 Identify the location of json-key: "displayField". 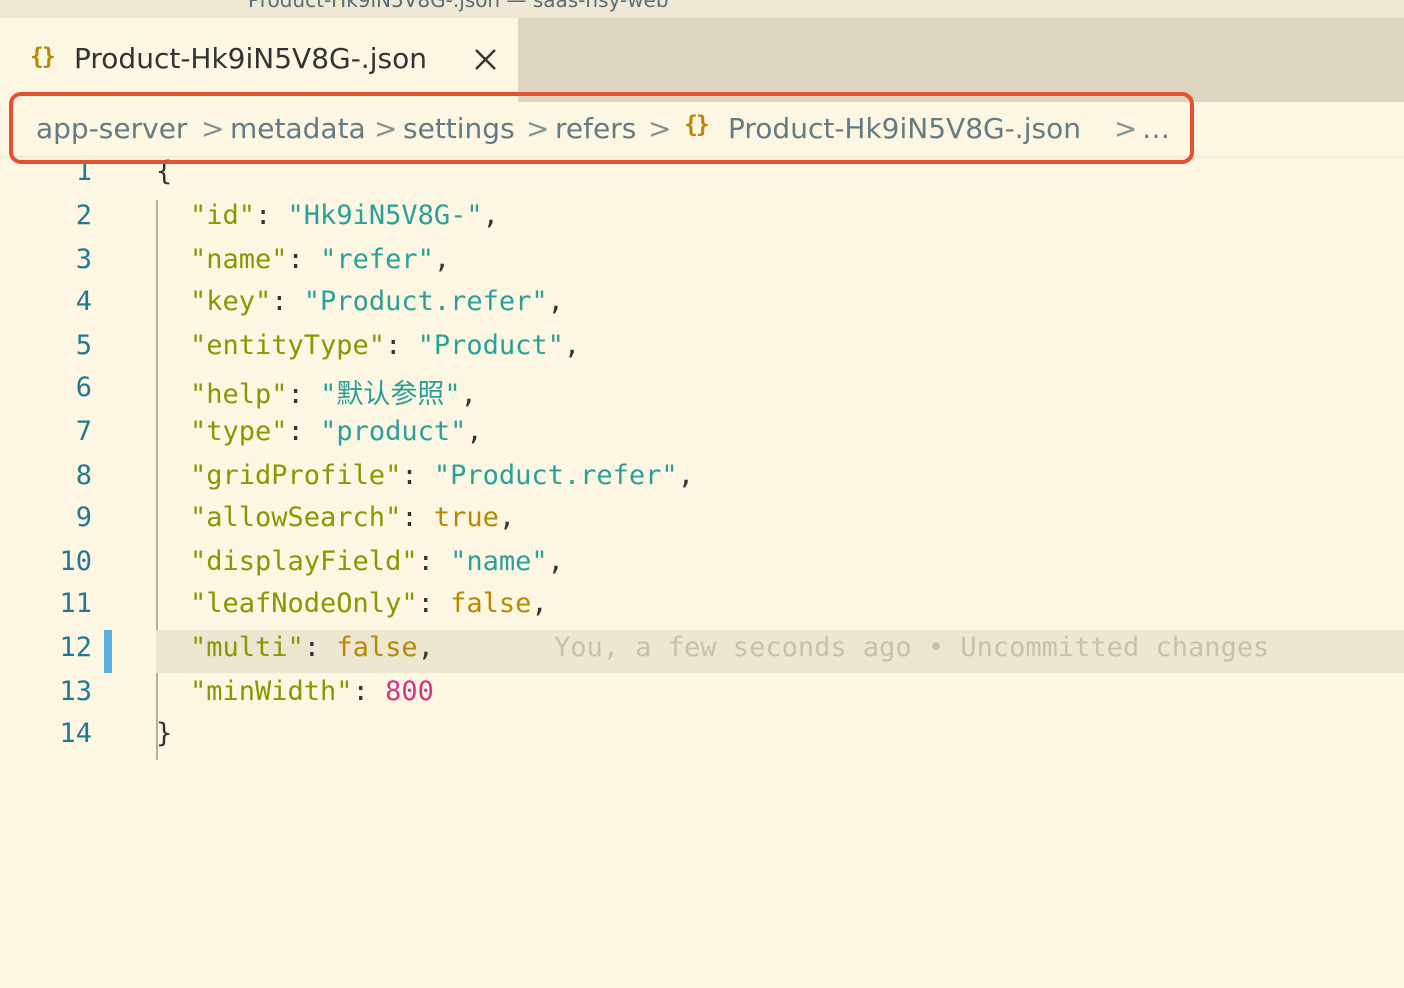
(304, 561).